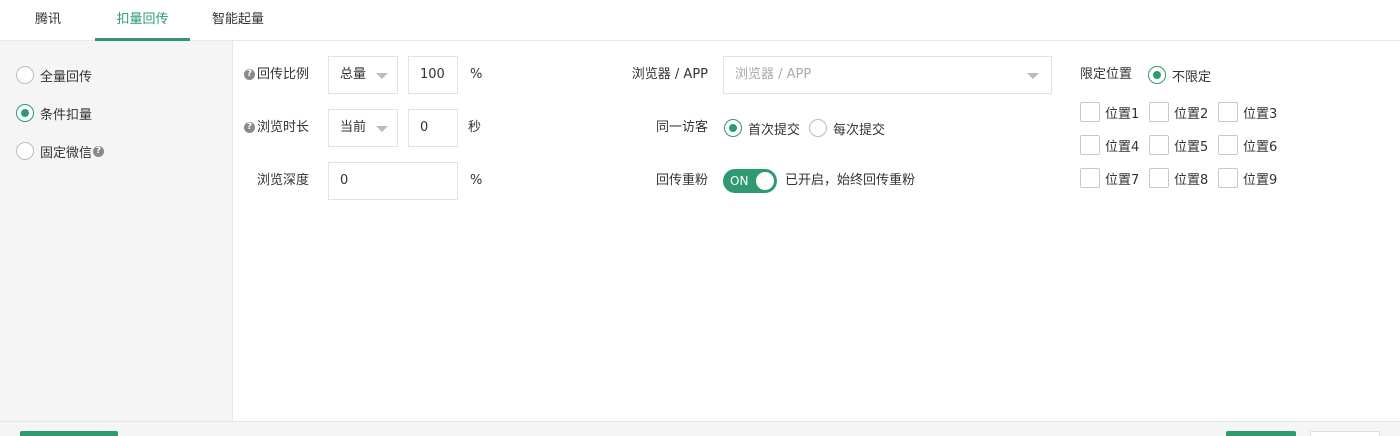 The width and height of the screenshot is (1400, 436). Describe the element at coordinates (1122, 147) in the screenshot. I see `position-label: 位置4` at that location.